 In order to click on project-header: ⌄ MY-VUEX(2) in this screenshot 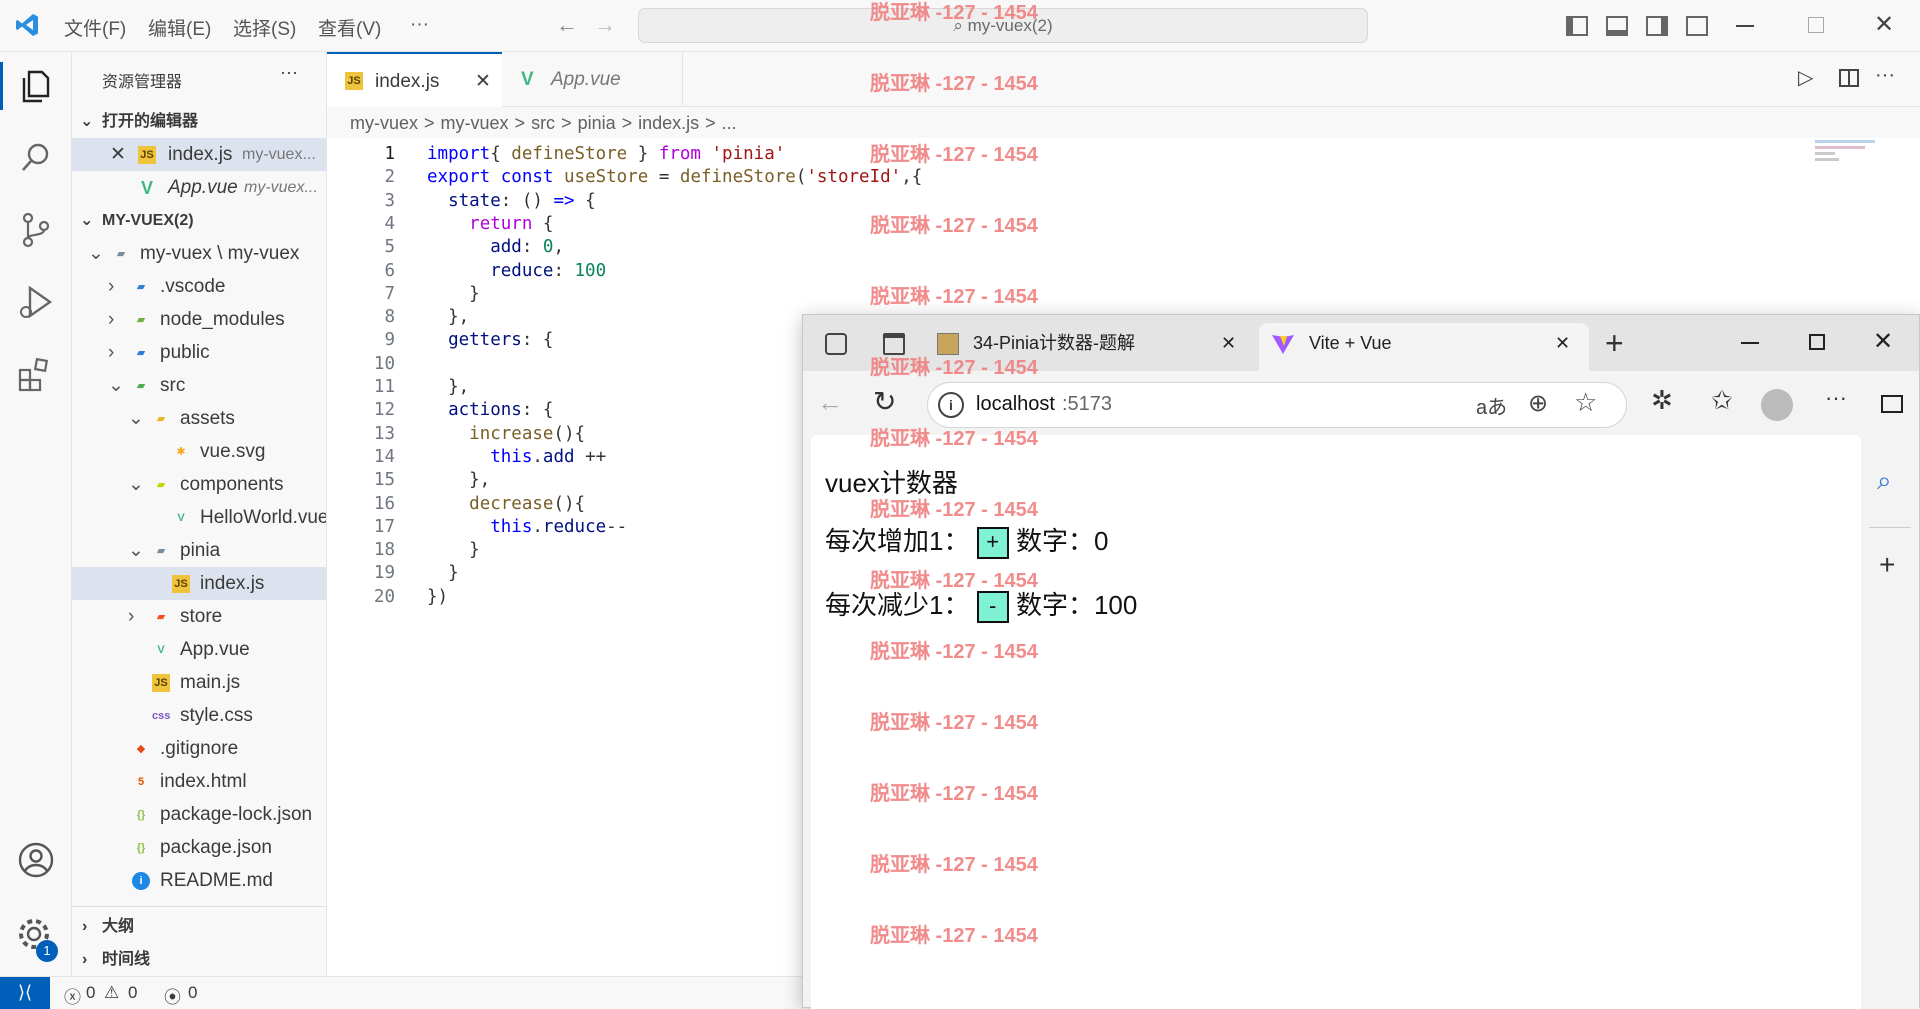, I will do `click(199, 220)`.